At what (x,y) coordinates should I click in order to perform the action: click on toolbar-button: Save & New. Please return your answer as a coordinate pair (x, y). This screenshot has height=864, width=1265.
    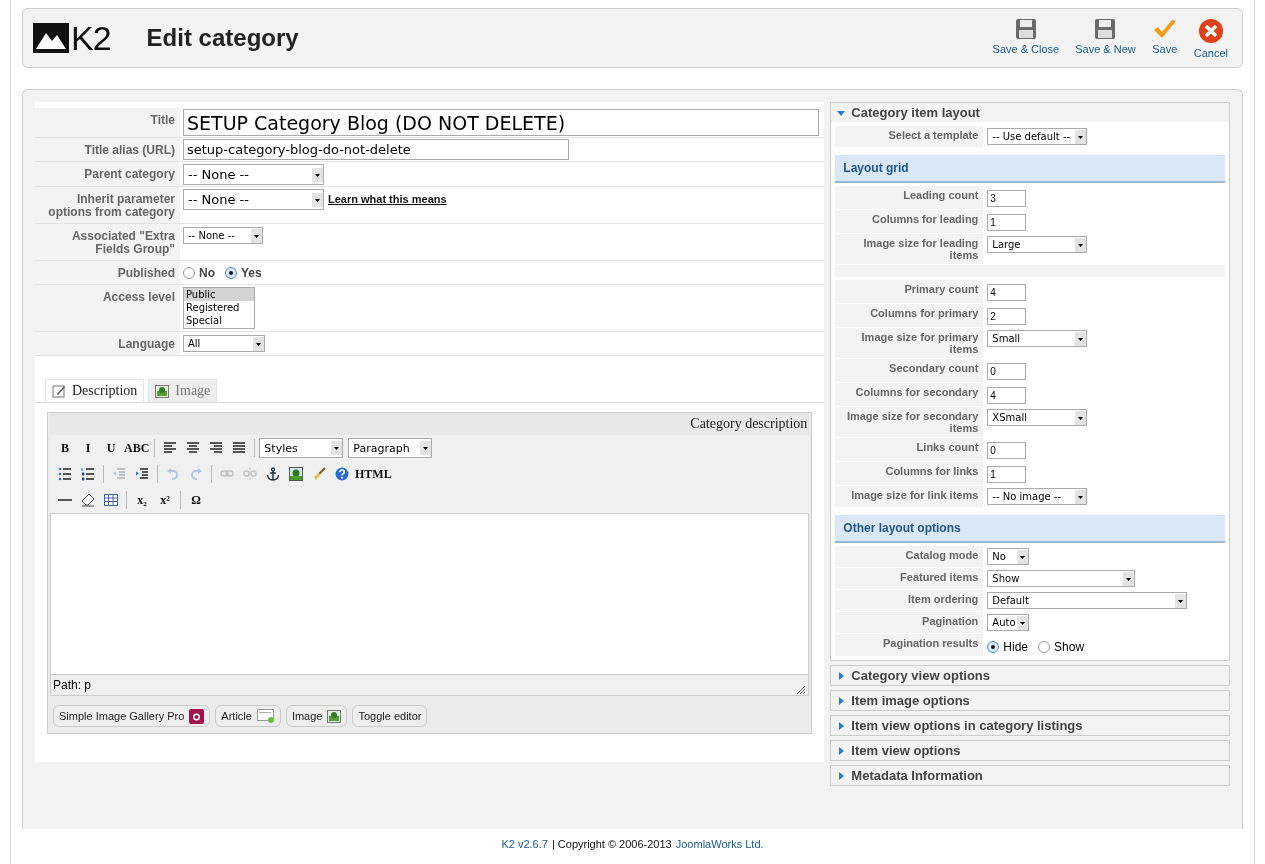
    Looking at the image, I should click on (1105, 38).